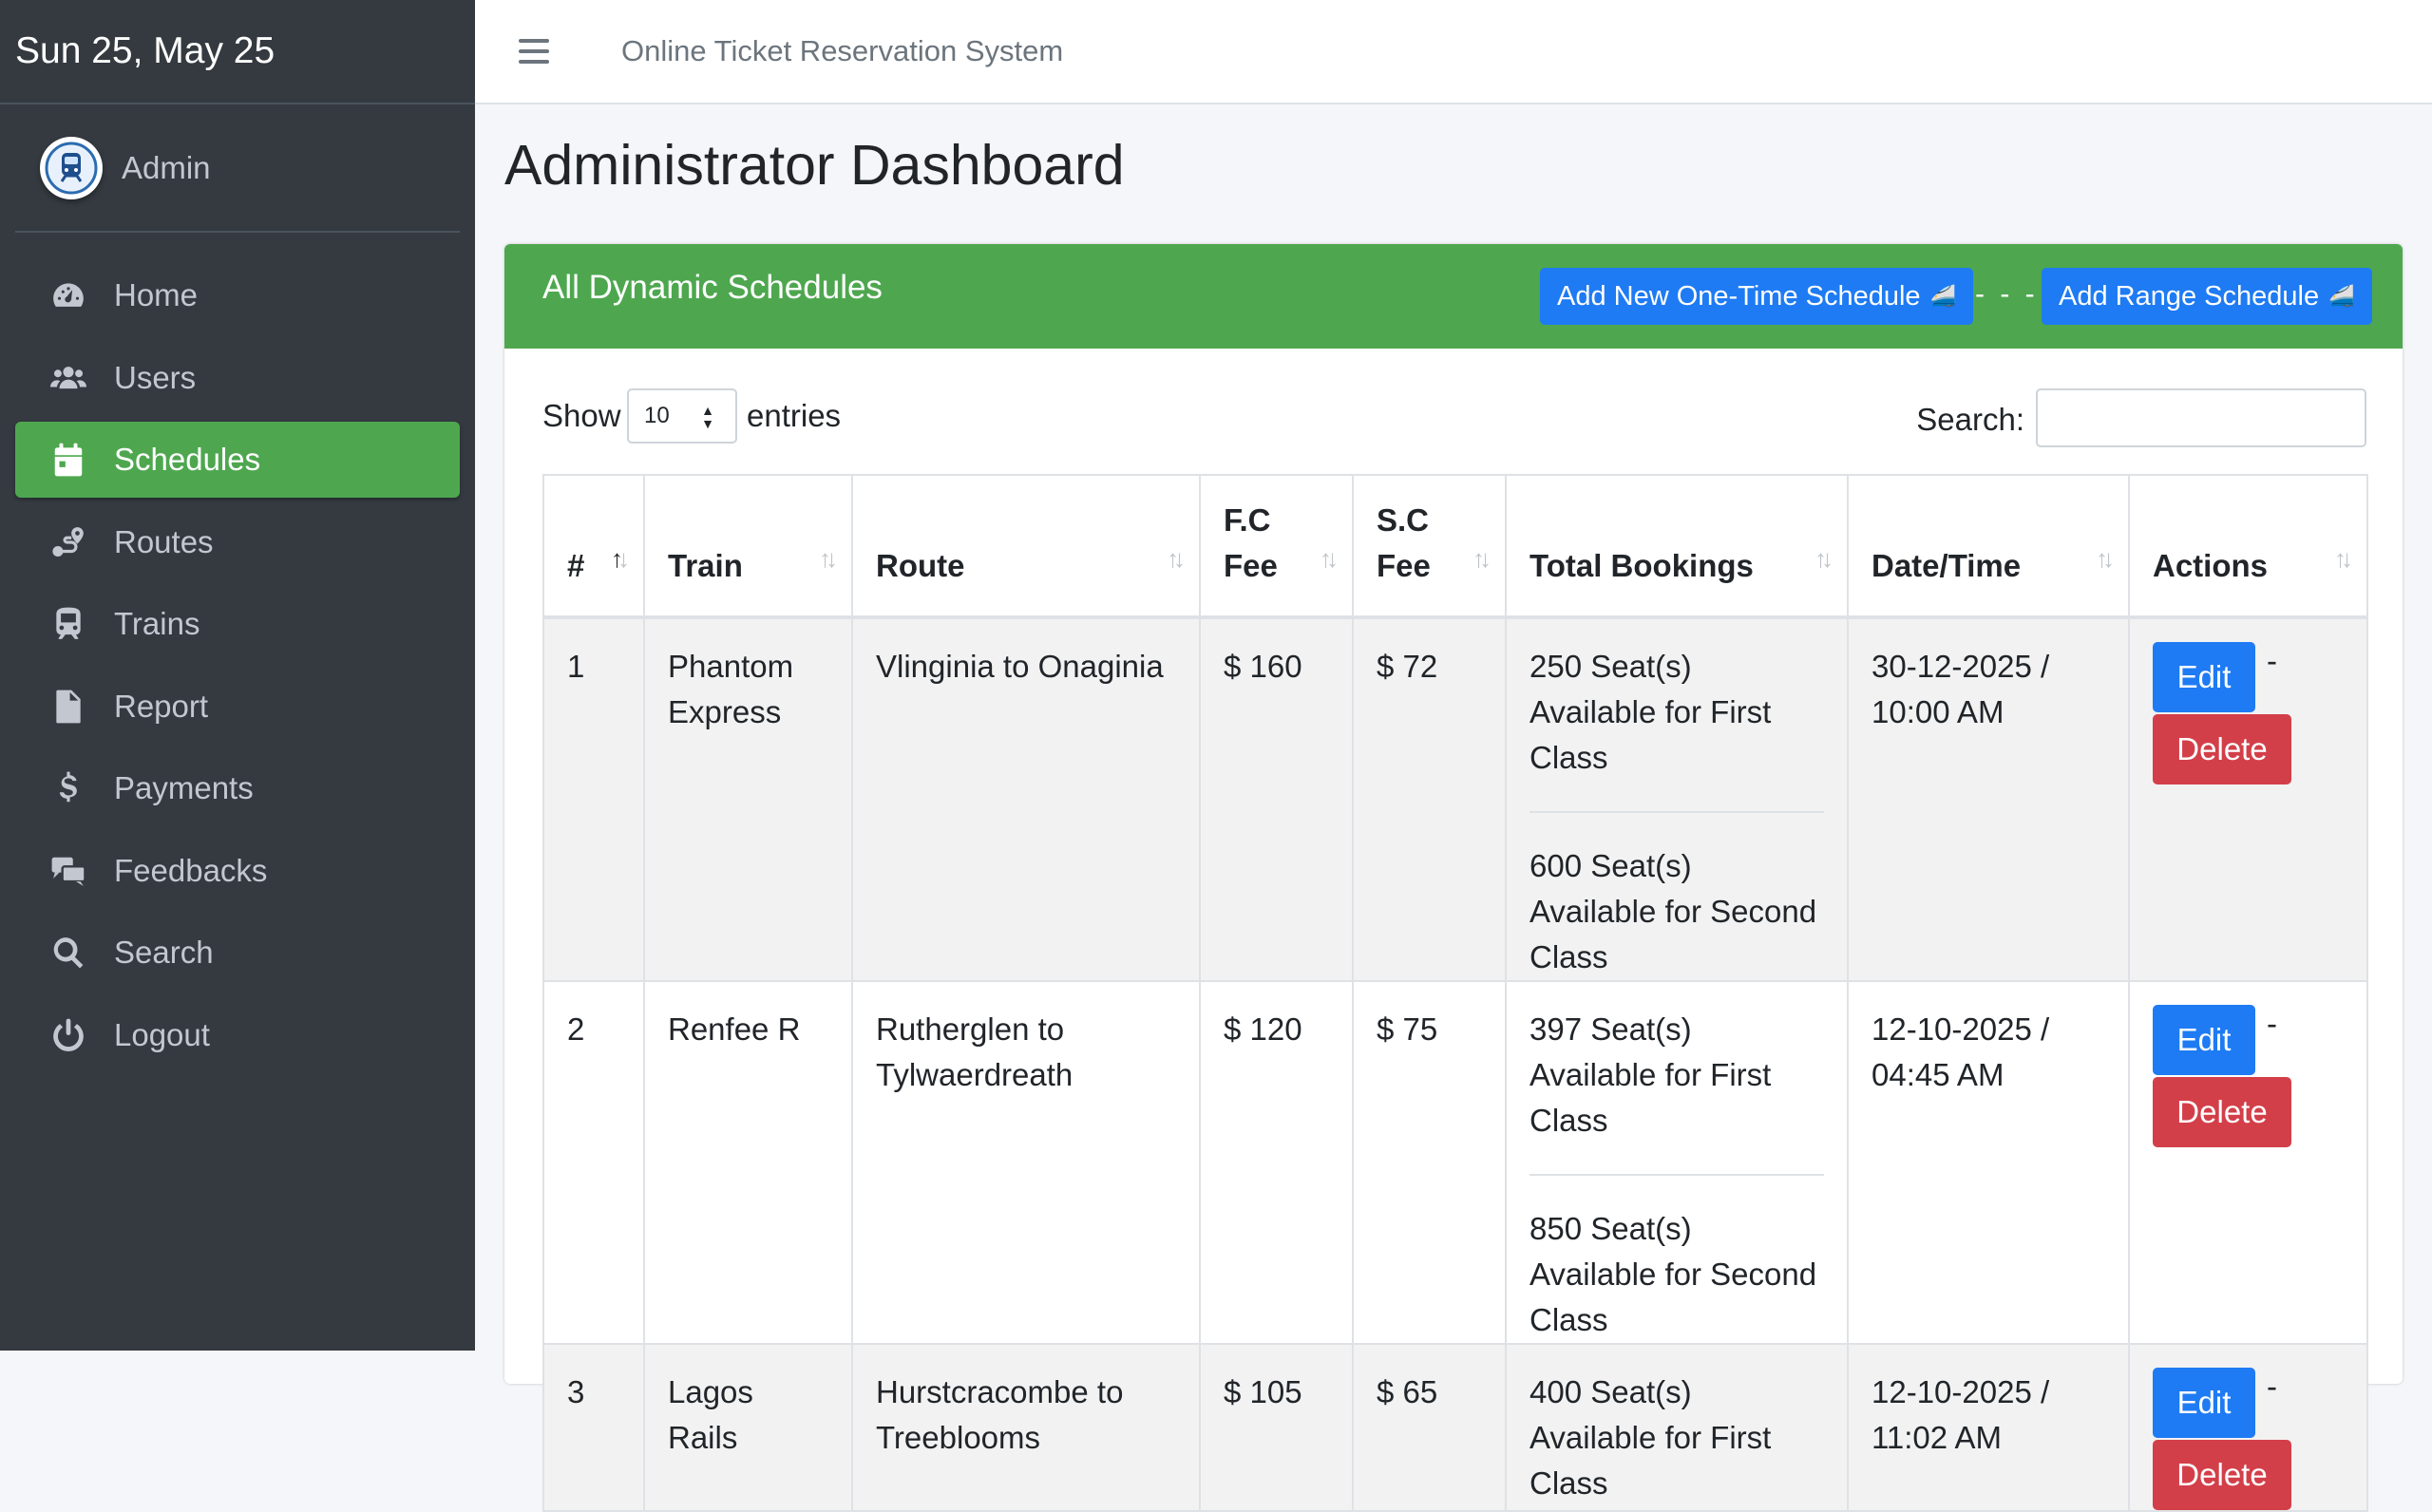 The height and width of the screenshot is (1512, 2432). Describe the element at coordinates (237, 542) in the screenshot. I see `sidebar-item-routes: Routes` at that location.